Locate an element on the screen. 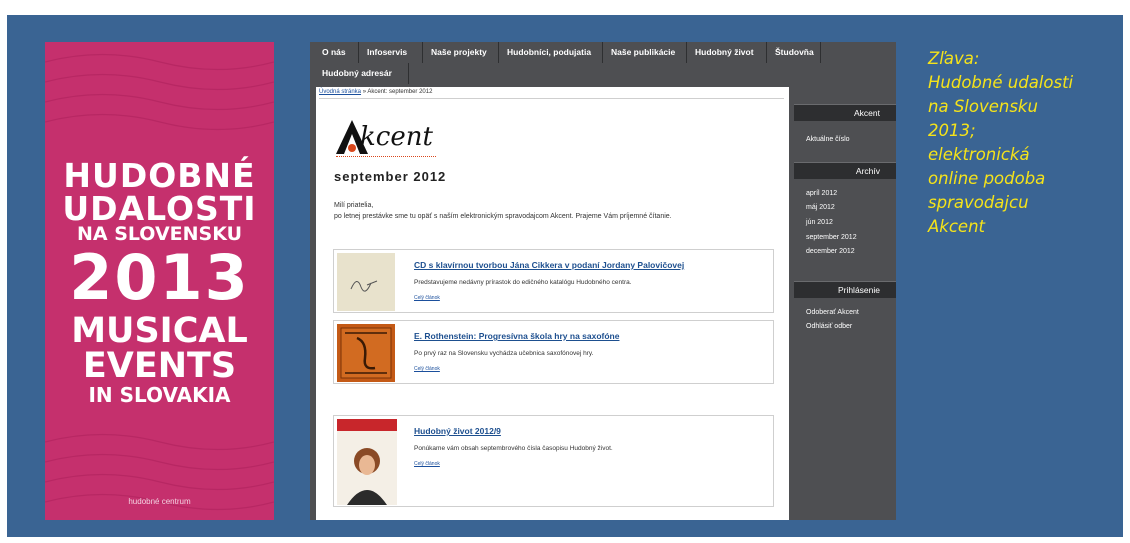  poster-line-2: UDALOSTI is located at coordinates (159, 208).